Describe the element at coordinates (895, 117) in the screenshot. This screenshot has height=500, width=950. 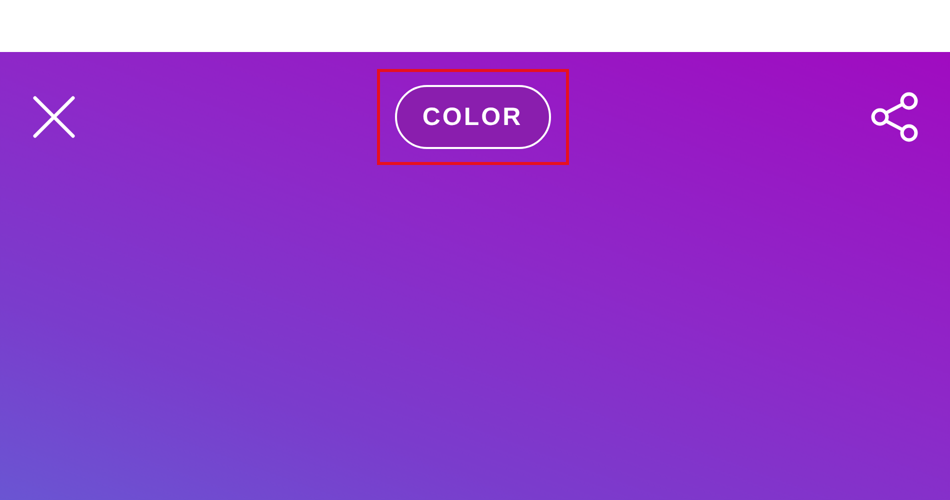
I see `share-icon` at that location.